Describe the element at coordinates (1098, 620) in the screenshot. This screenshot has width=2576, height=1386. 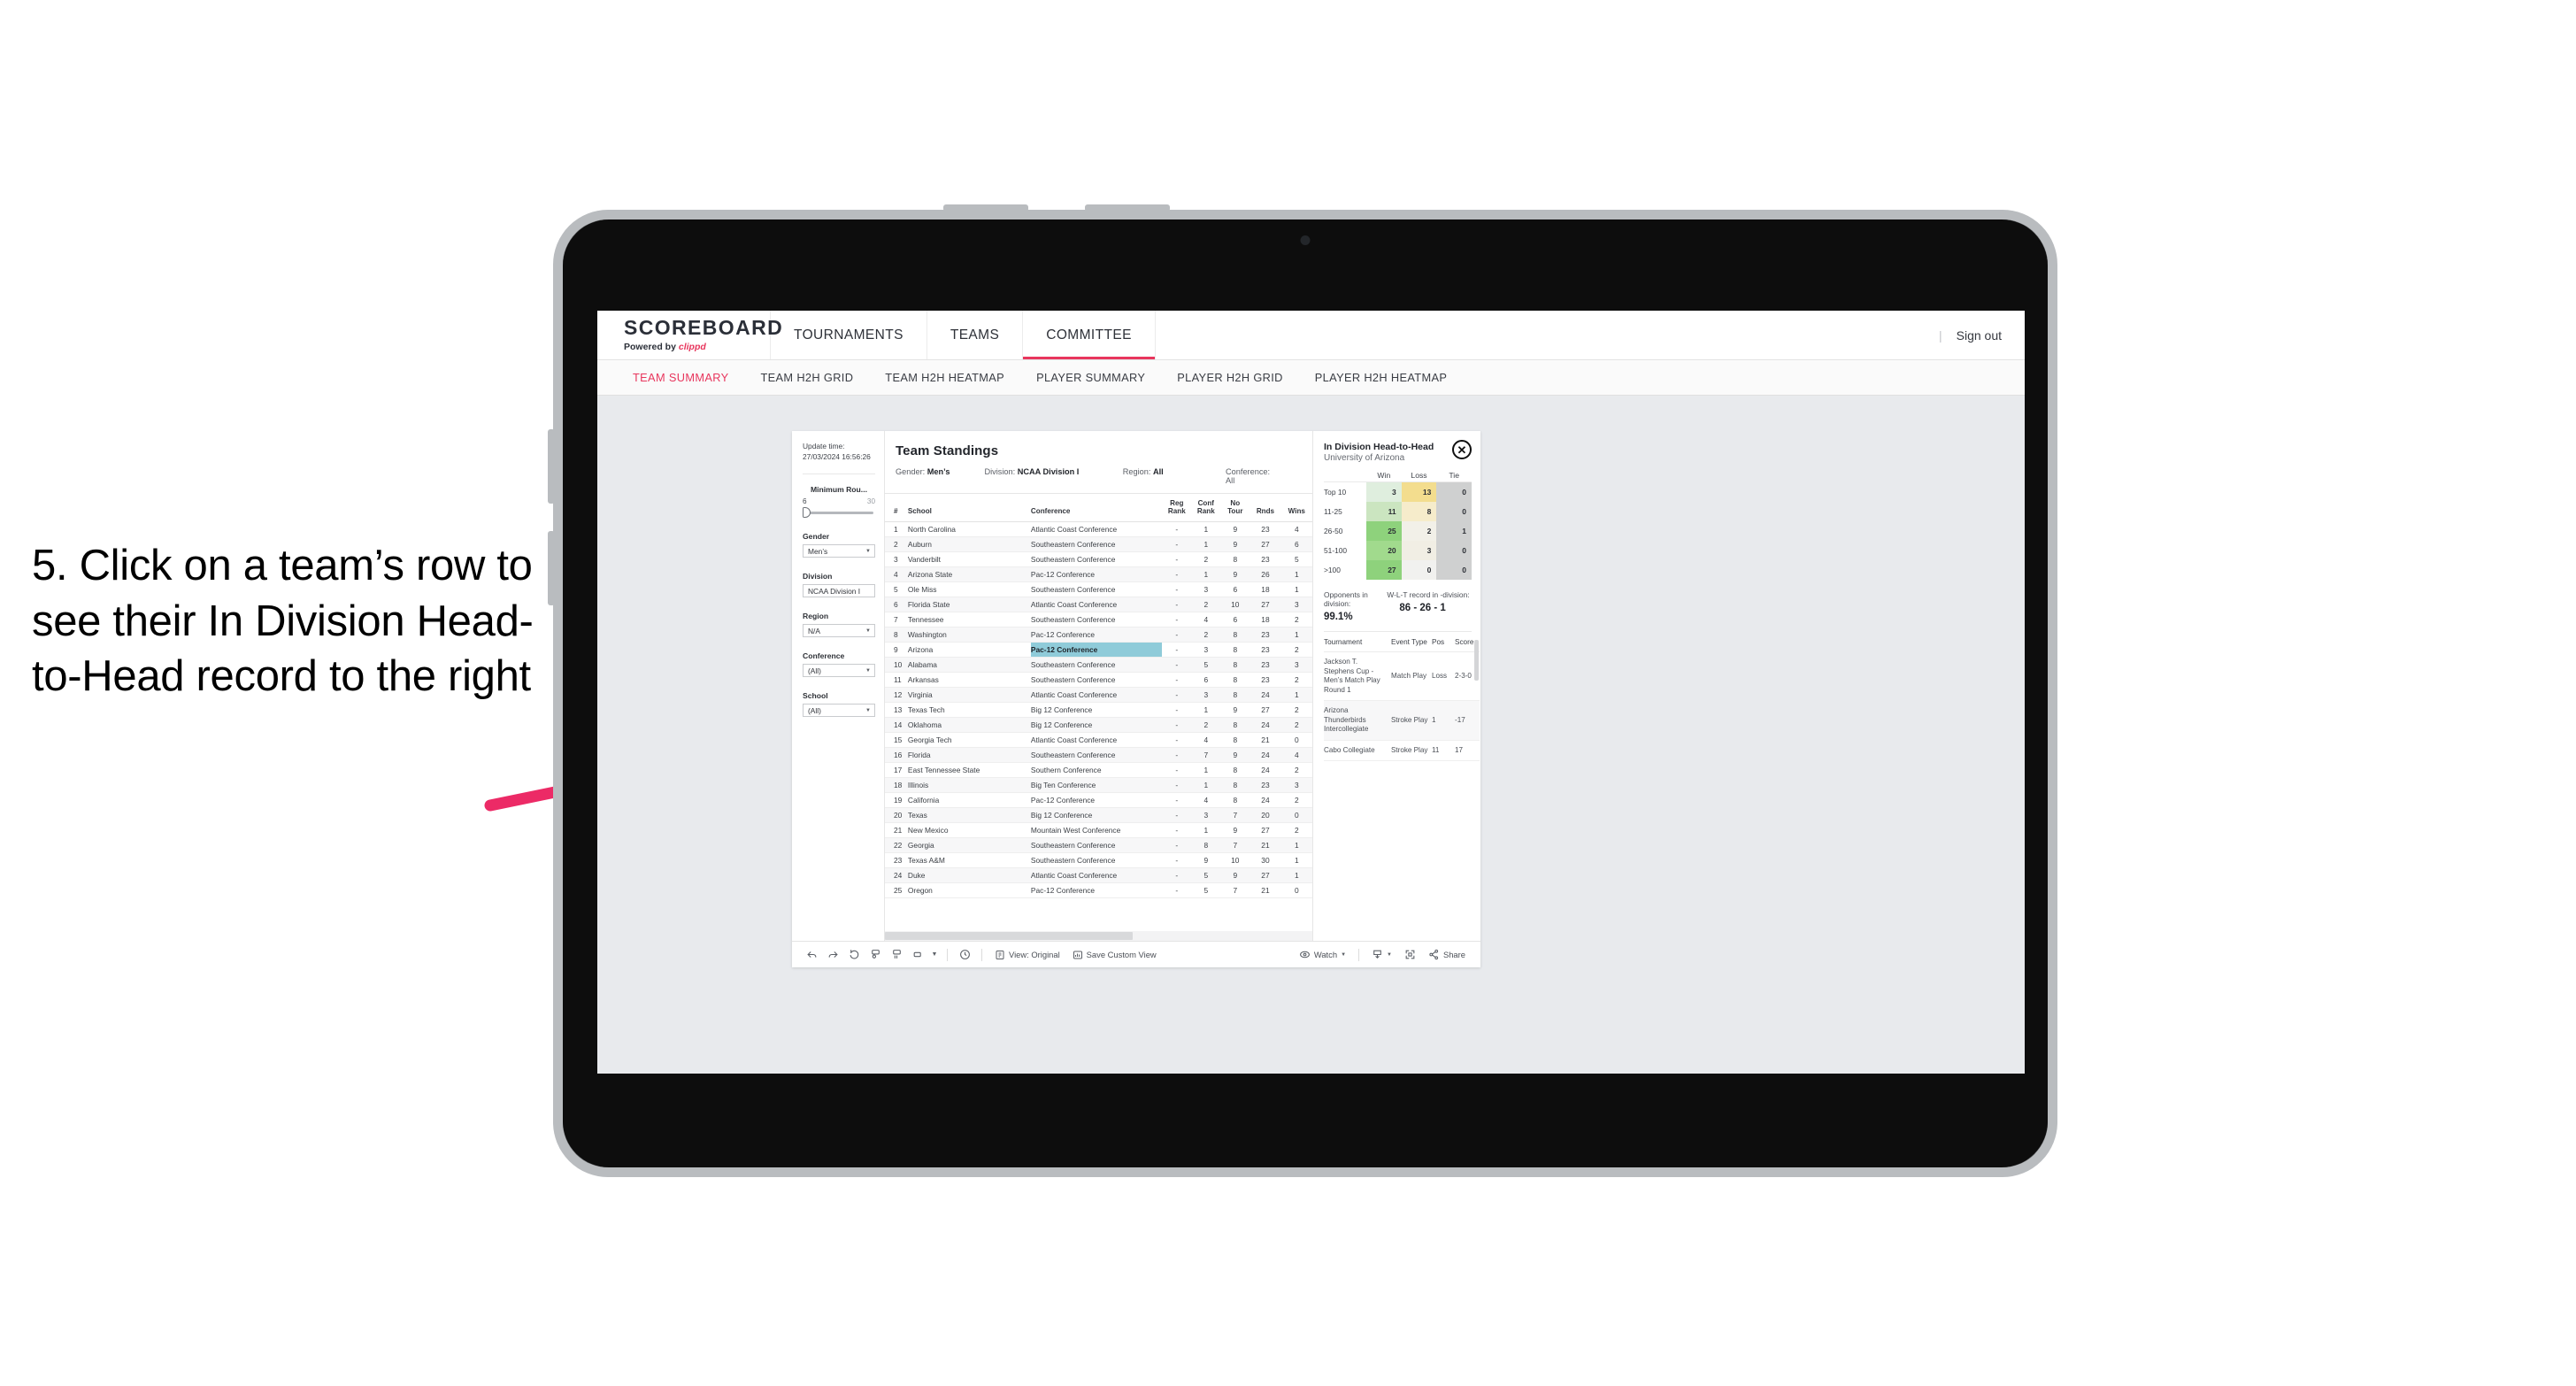
I see `table-row: 7 Tennessee Southeastern Conference -4 6 18 2` at that location.